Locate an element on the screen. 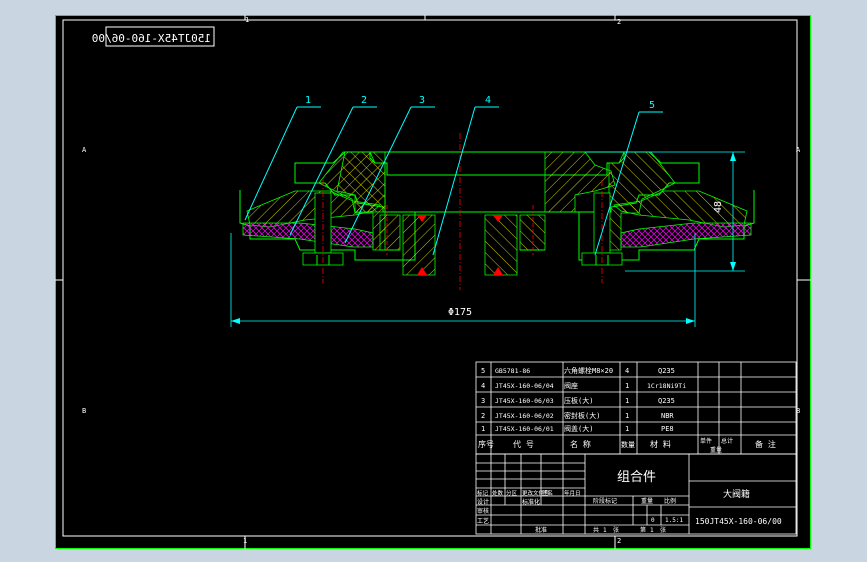 Image resolution: width=867 pixels, height=562 pixels. bom-cell: 1Cr18Ni9Ti is located at coordinates (666, 386).